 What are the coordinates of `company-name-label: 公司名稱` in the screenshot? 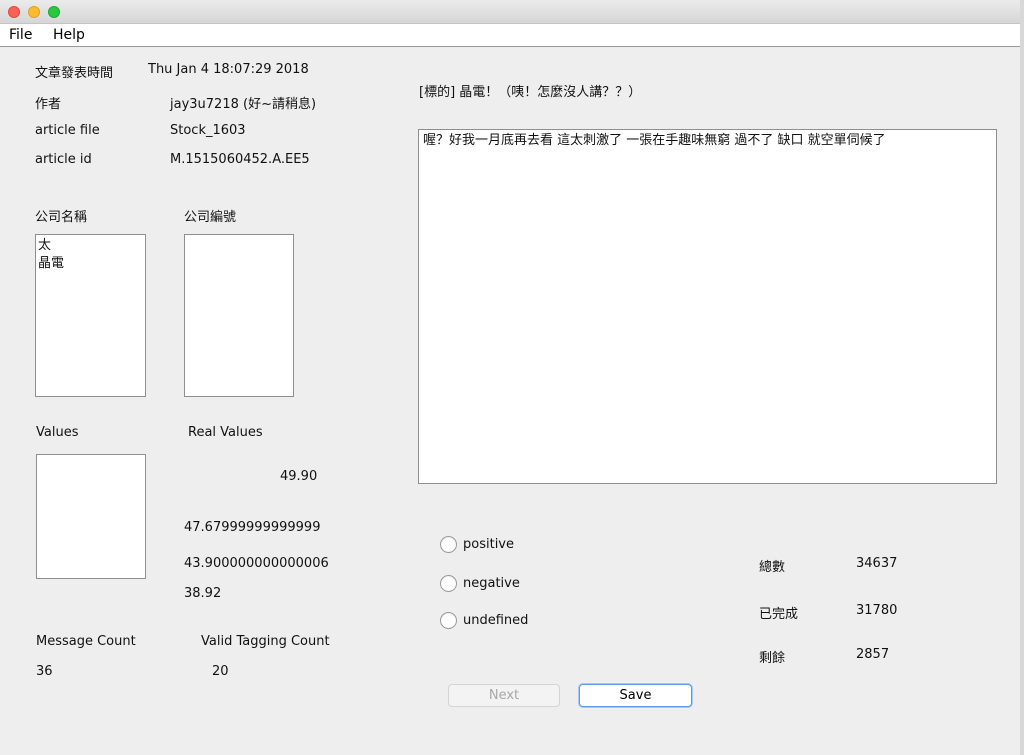 It's located at (61, 217).